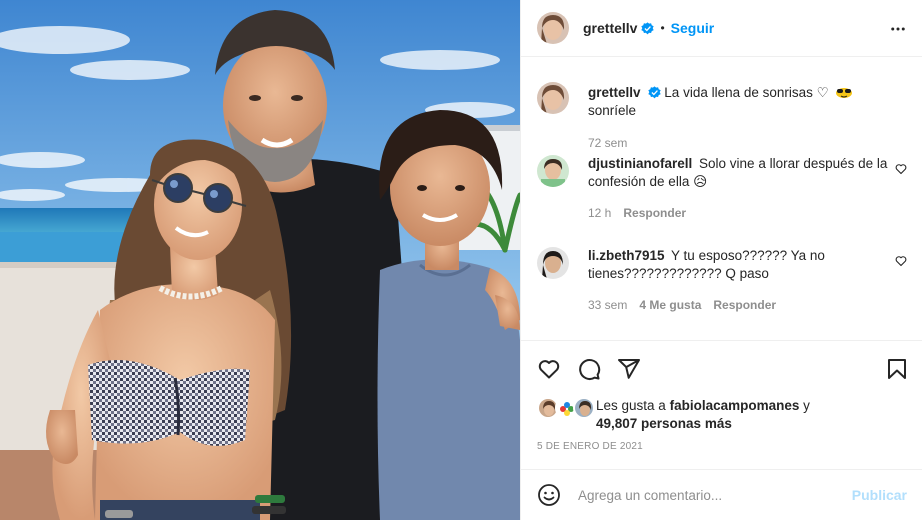 The height and width of the screenshot is (520, 922). I want to click on comment-age: 33 sem, so click(608, 305).